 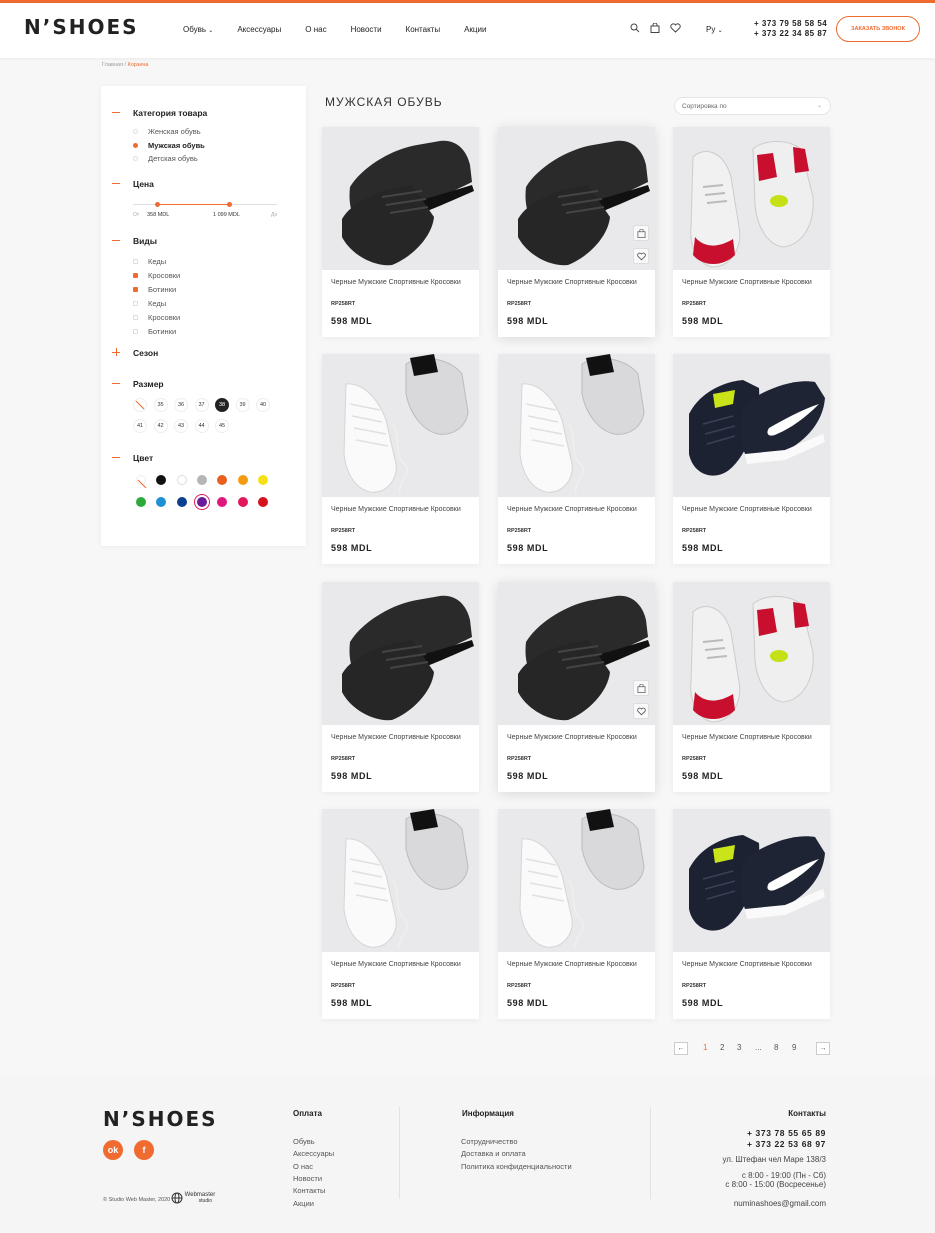 I want to click on pagination-page: 2, so click(x=722, y=1047).